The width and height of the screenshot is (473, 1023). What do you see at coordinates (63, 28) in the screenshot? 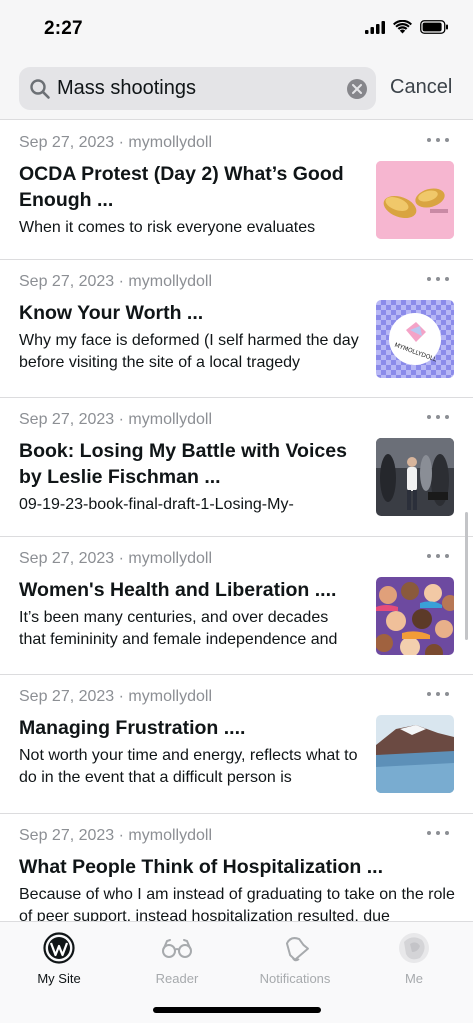
I see `status-time: 2:27` at bounding box center [63, 28].